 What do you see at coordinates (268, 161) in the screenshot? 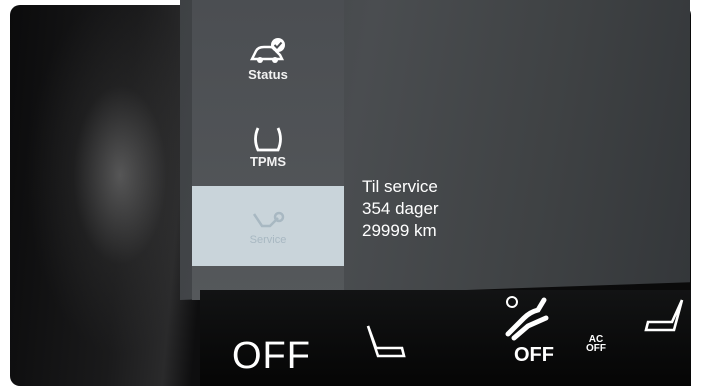
I see `sidebar-item-label: TPMS` at bounding box center [268, 161].